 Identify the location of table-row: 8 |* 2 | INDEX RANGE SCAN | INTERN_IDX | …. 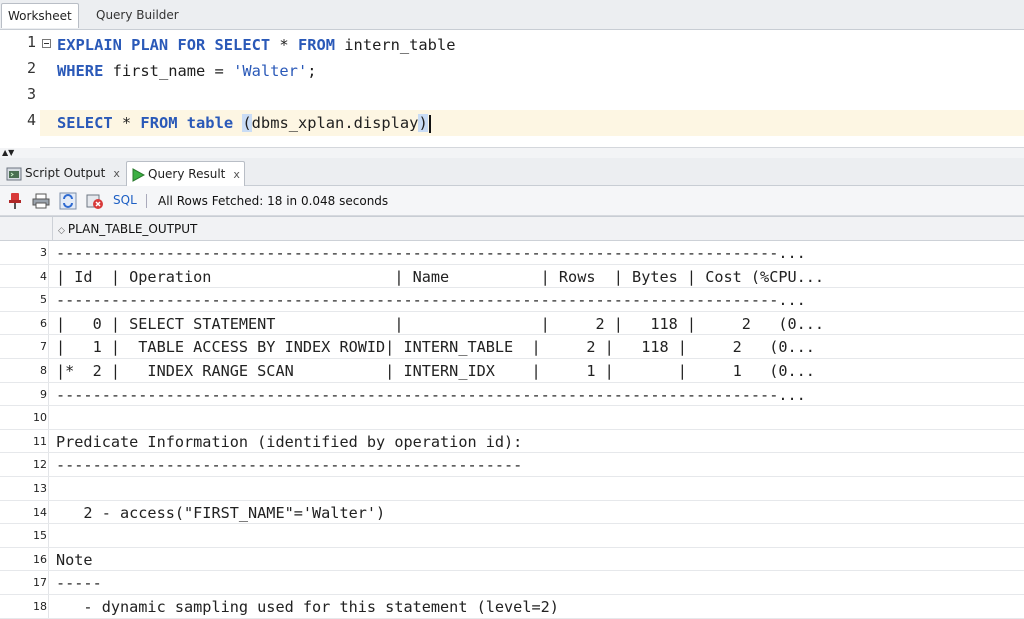
(512, 371).